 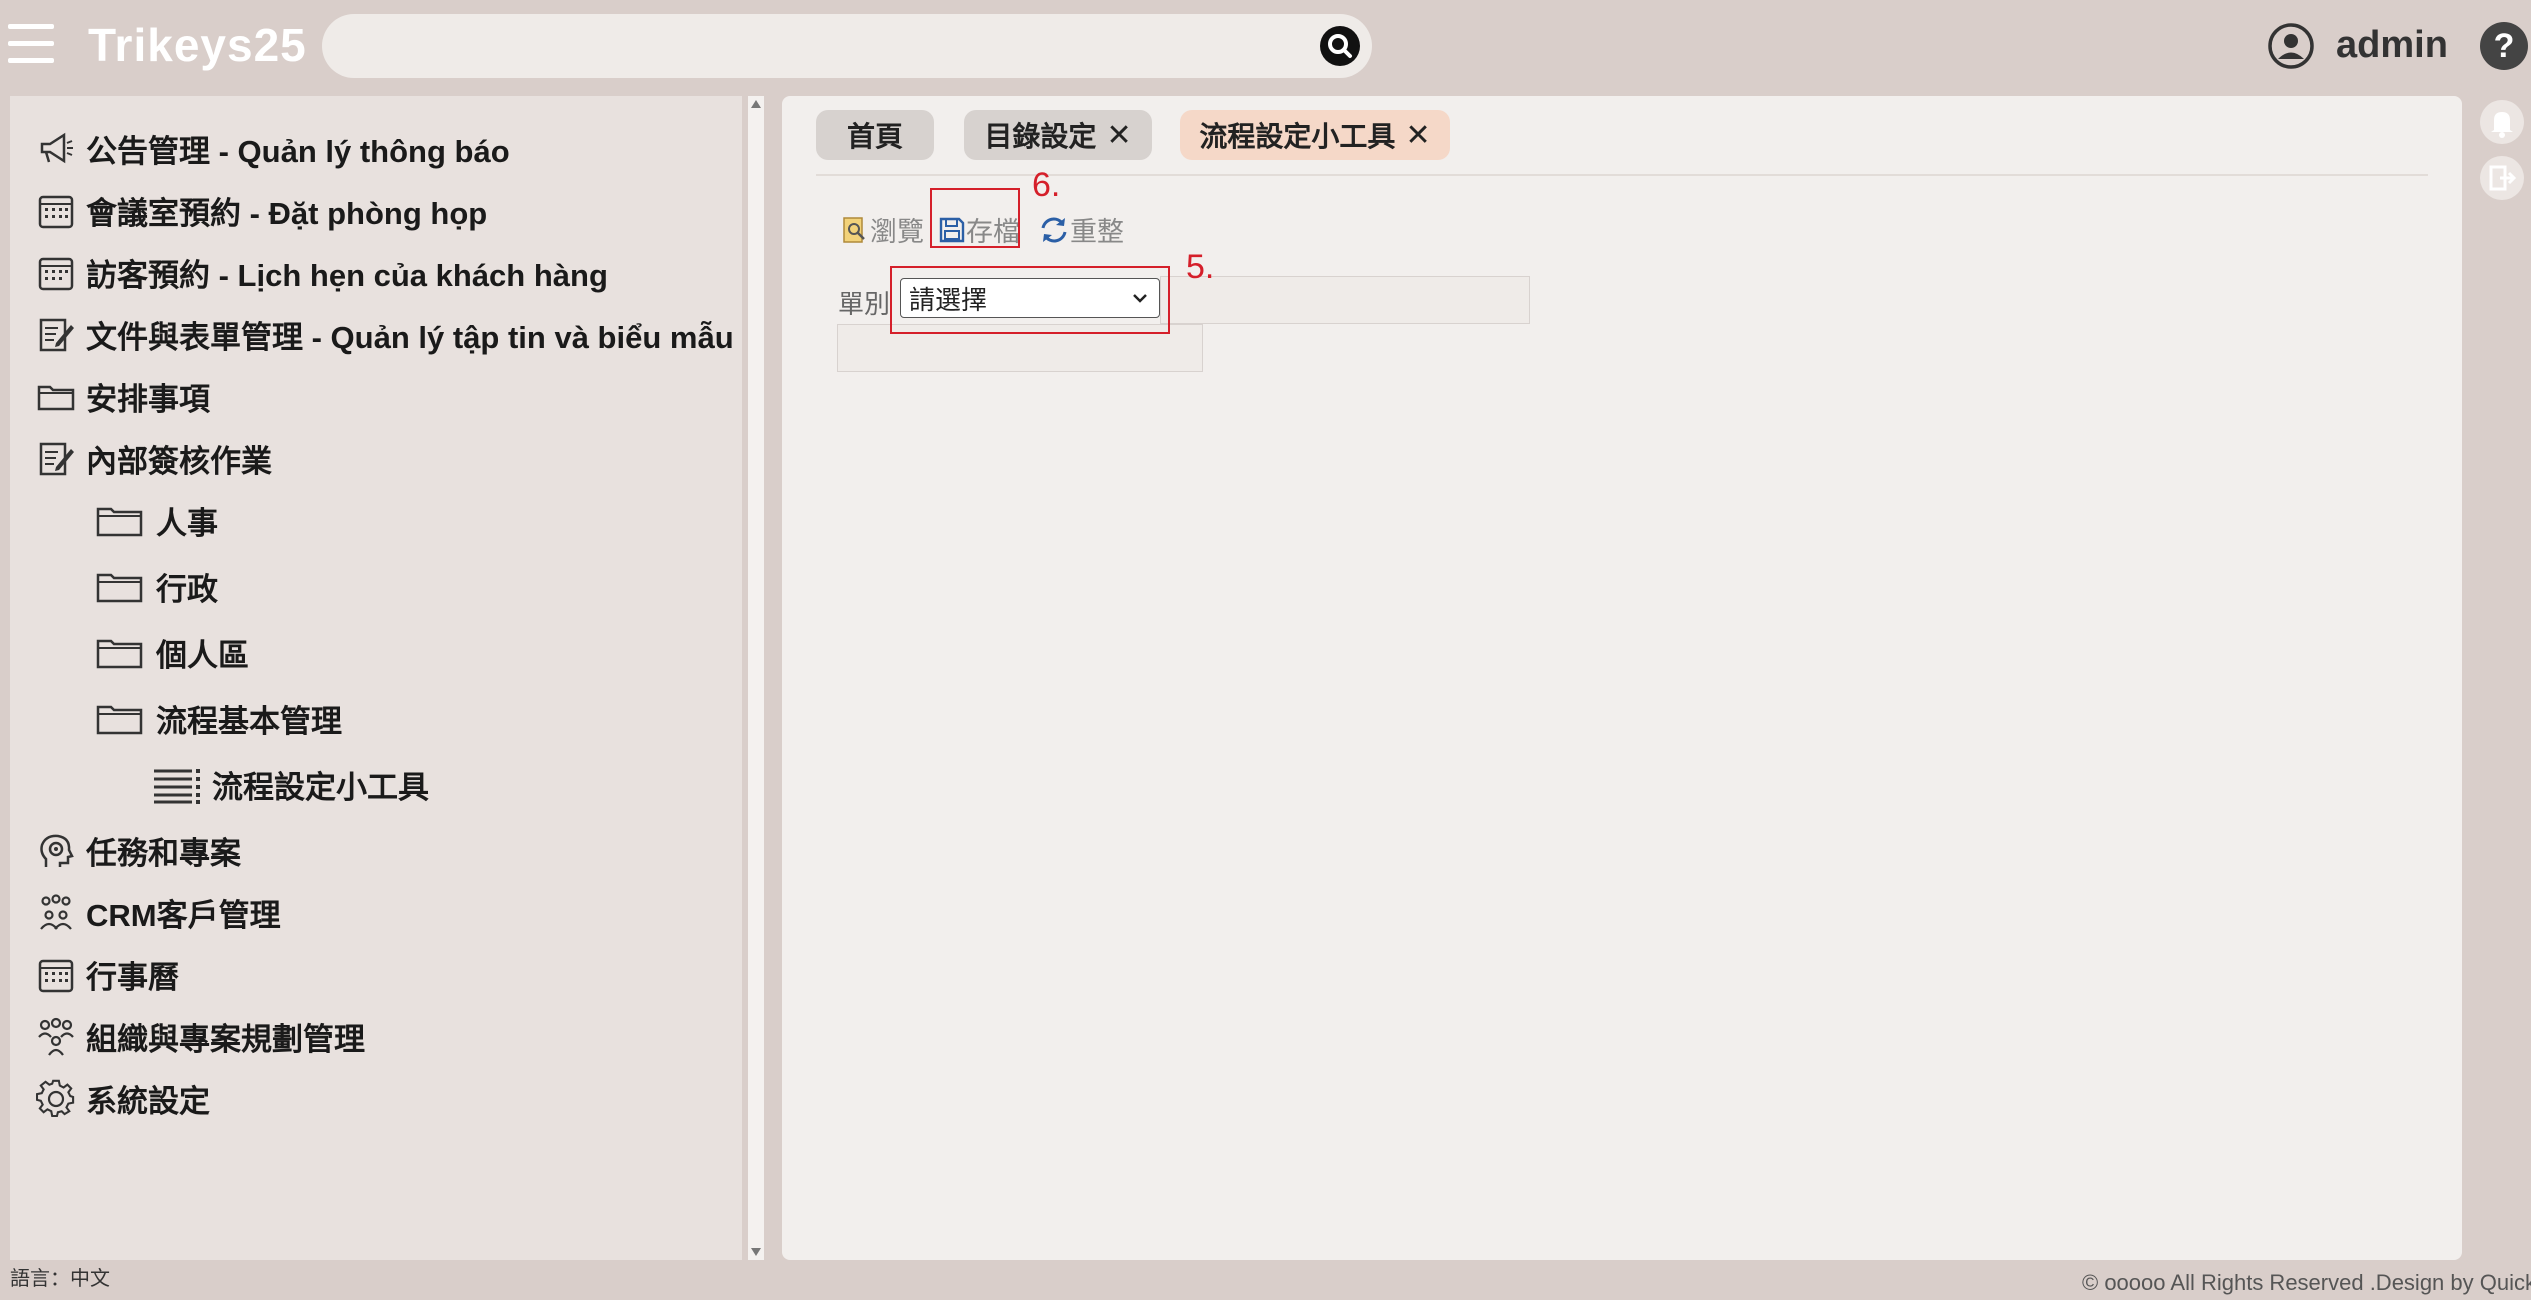 I want to click on sidebar-item-system-settings: 系統設定, so click(x=123, y=1098).